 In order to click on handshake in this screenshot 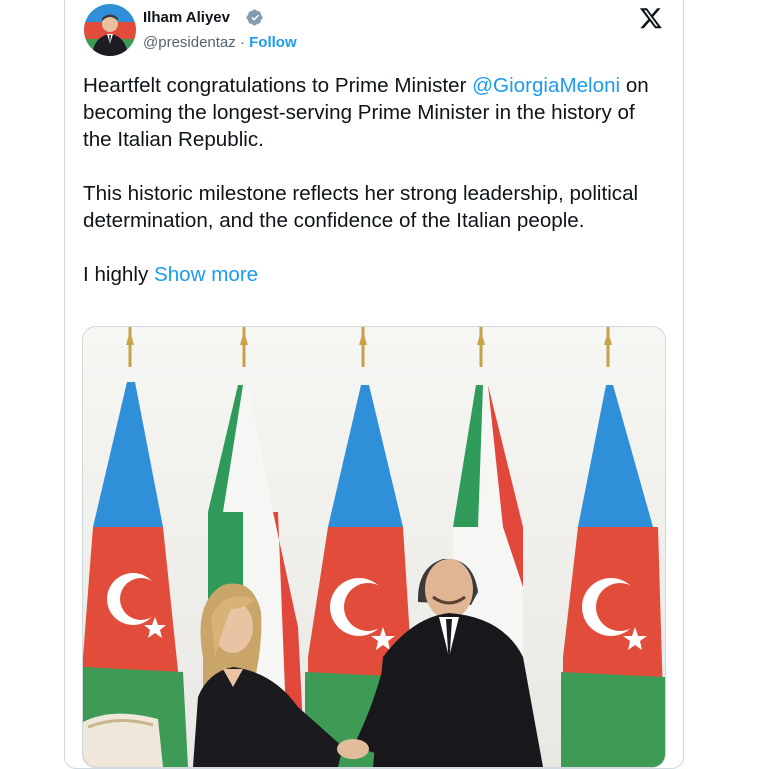, I will do `click(353, 749)`.